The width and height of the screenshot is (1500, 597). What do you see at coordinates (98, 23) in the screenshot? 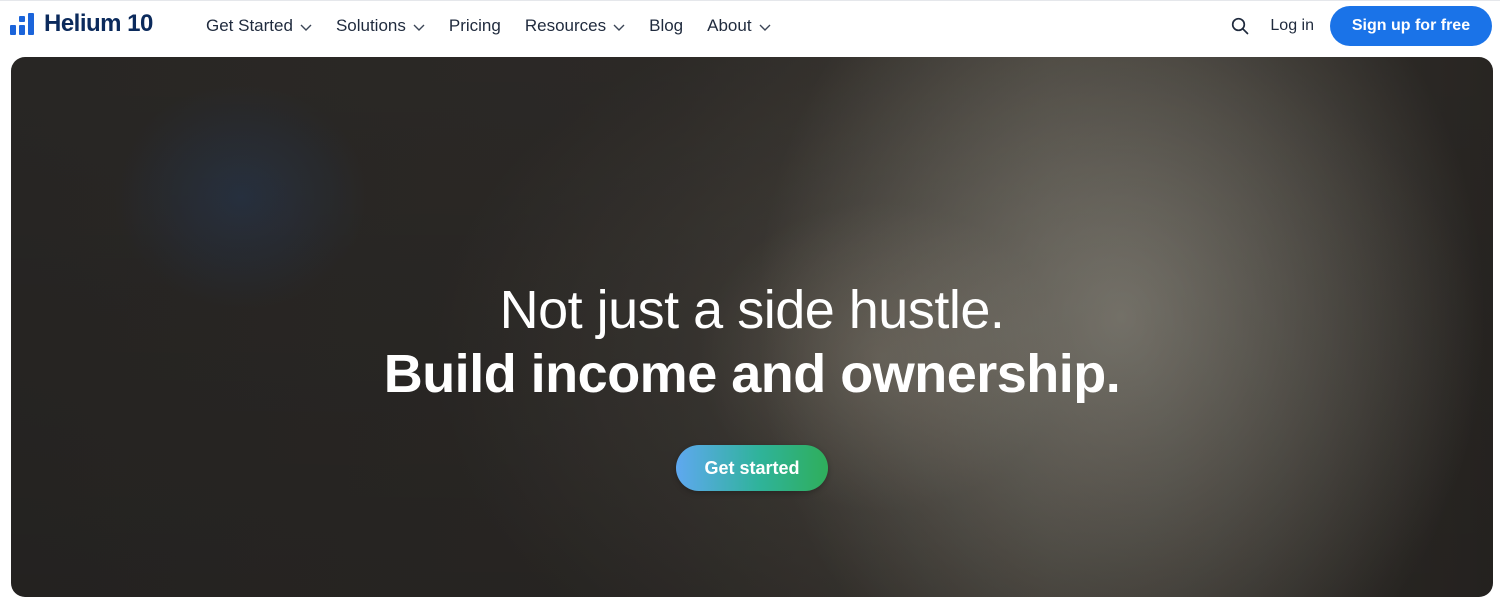
I see `logo-text: Helium 10` at bounding box center [98, 23].